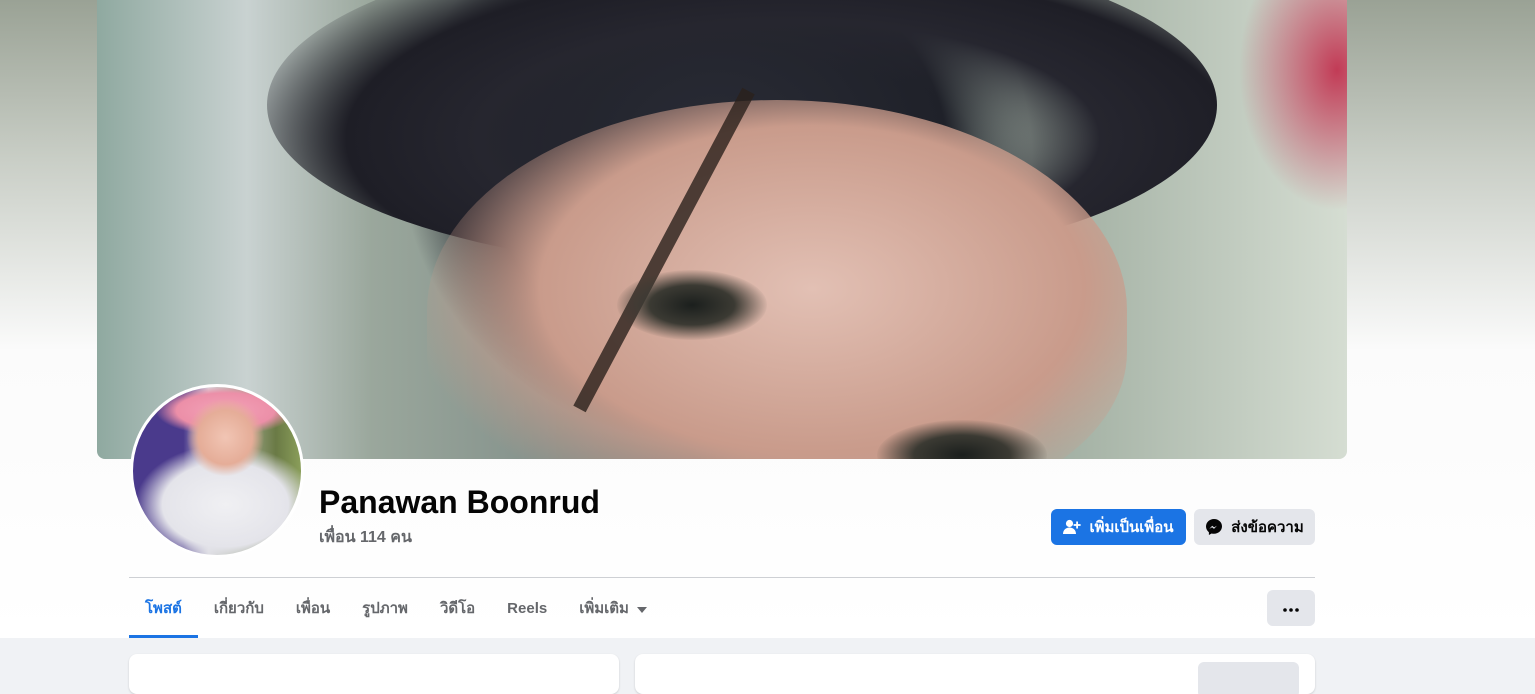  Describe the element at coordinates (692, 305) in the screenshot. I see `cover-photo-eye` at that location.